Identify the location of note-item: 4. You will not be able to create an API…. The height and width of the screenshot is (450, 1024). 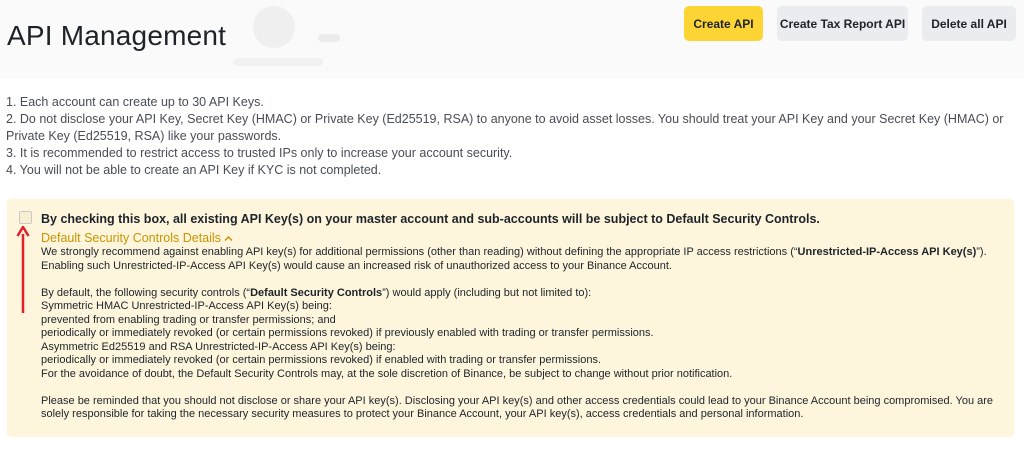
(194, 170).